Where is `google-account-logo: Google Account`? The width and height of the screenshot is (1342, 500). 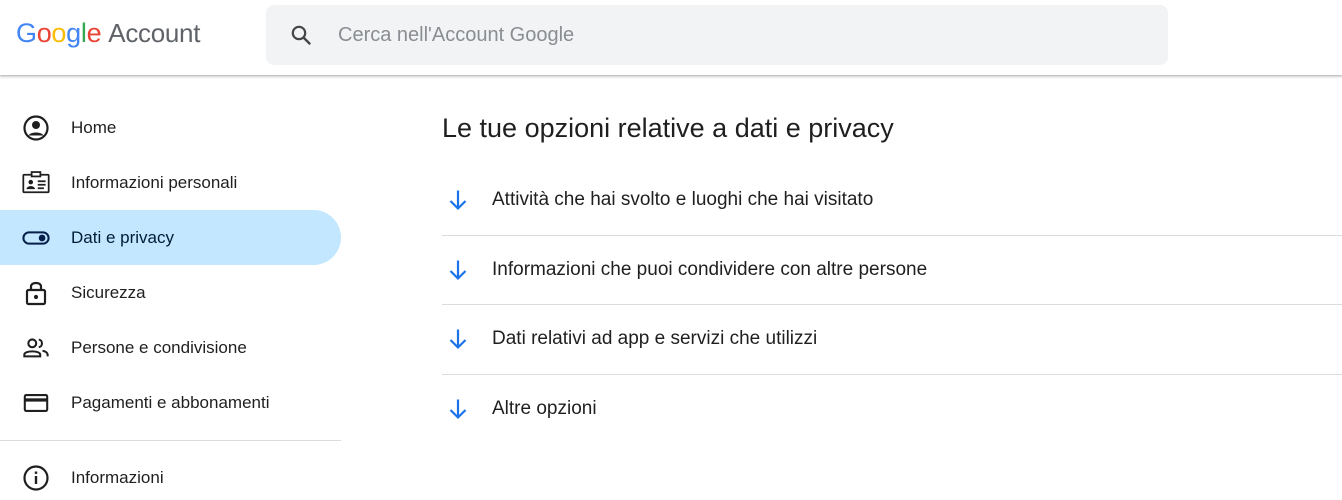
google-account-logo: Google Account is located at coordinates (108, 35).